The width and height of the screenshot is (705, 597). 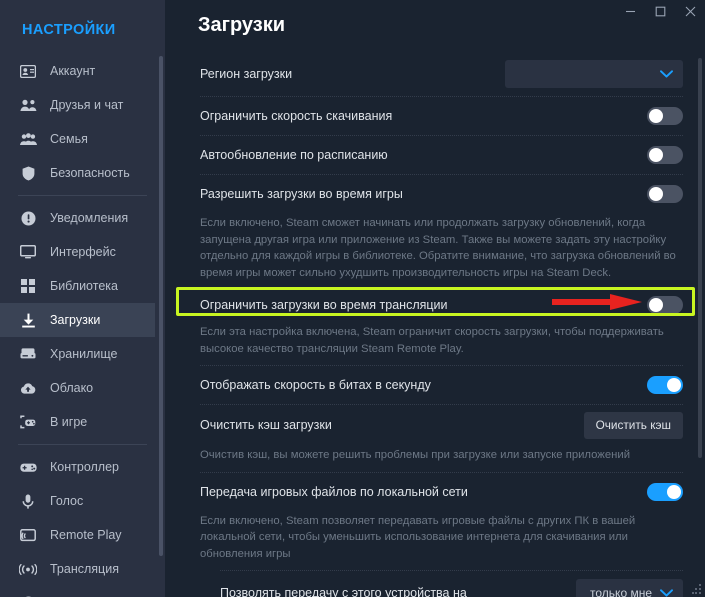 I want to click on resize-grip, so click(x=697, y=589).